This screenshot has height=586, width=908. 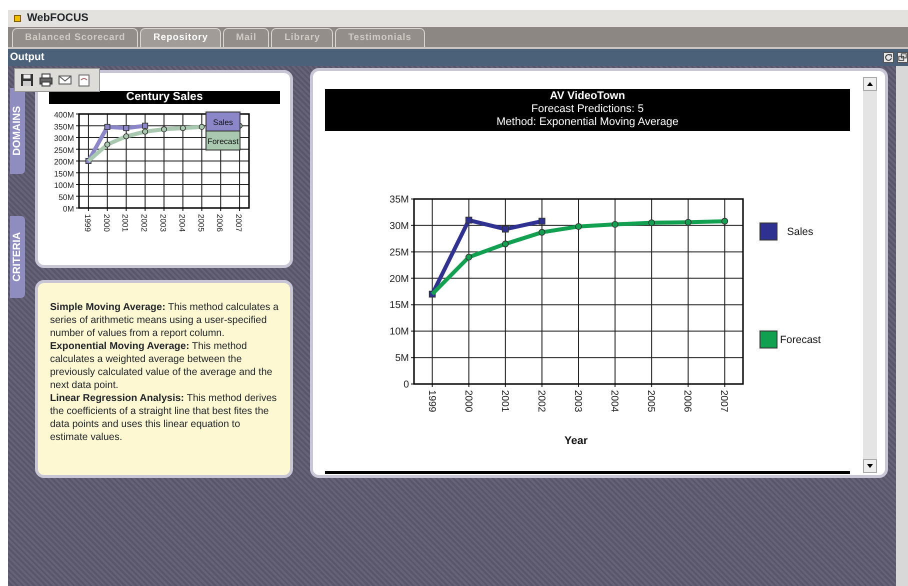 I want to click on y-axis-label: 30M, so click(x=399, y=226).